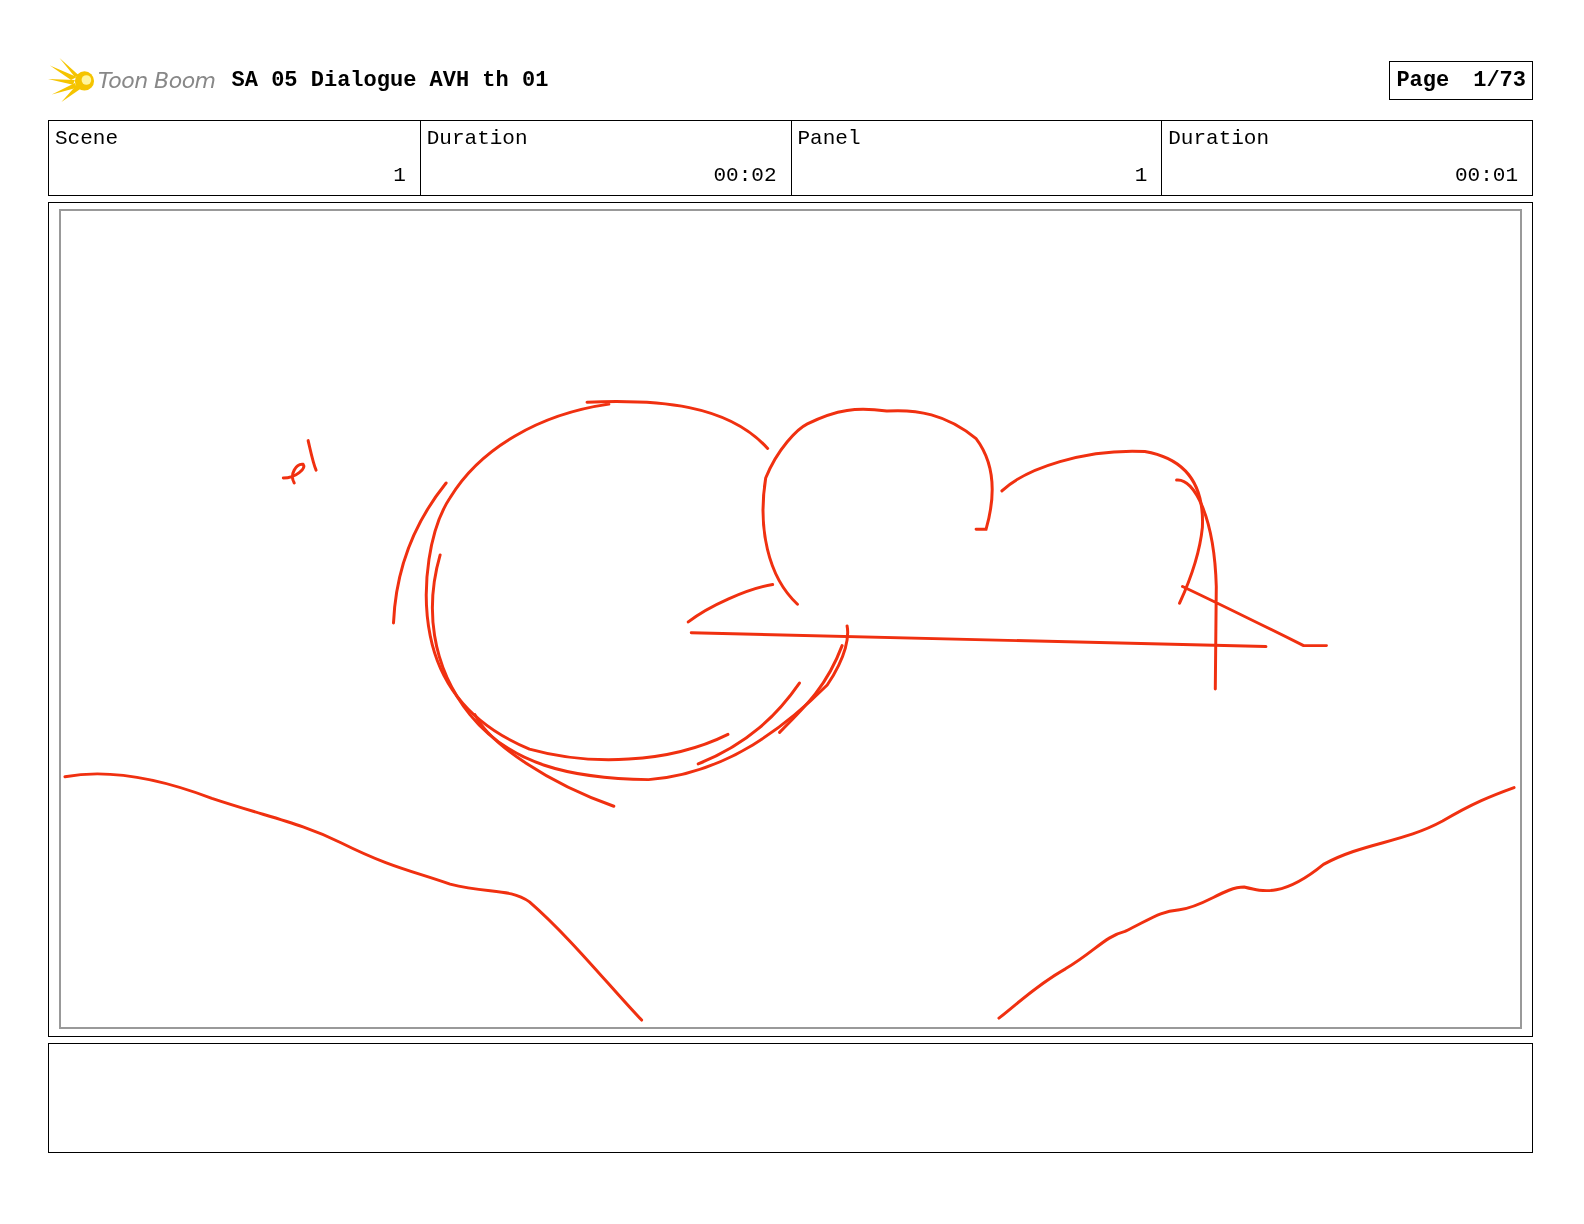 Image resolution: width=1584 pixels, height=1224 pixels. What do you see at coordinates (157, 80) in the screenshot?
I see `logo-text: Toon Boom` at bounding box center [157, 80].